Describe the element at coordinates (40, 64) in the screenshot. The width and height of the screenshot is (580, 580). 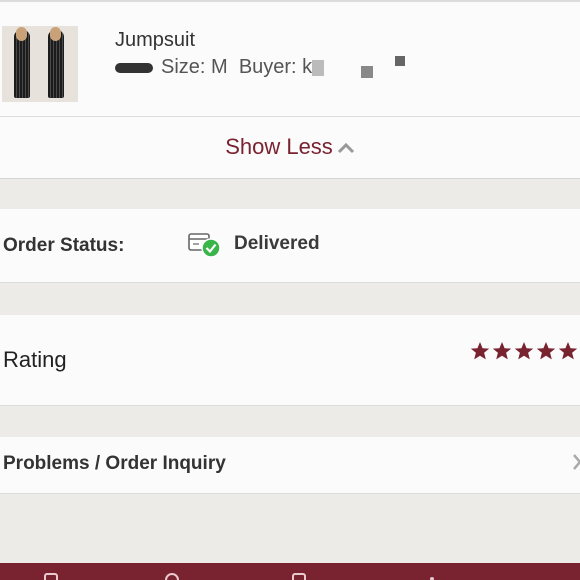
I see `item-thumbnail` at that location.